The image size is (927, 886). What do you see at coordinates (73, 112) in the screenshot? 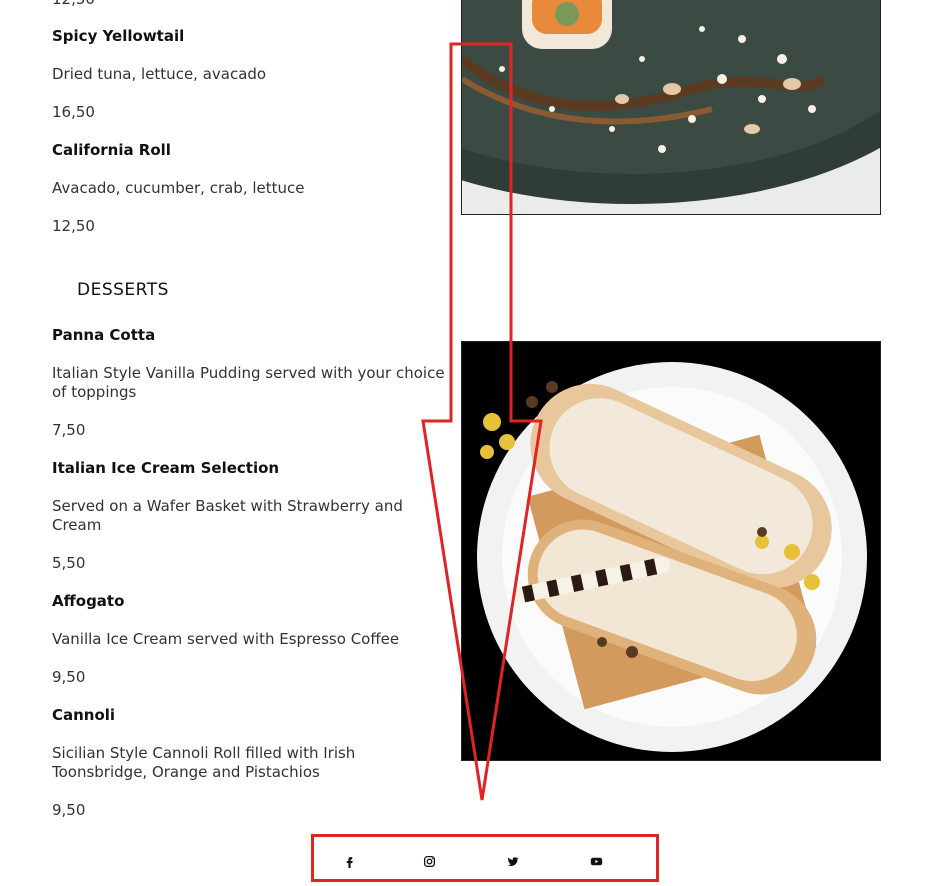
I see `item-price-spicy-yellowtail: 16,50` at bounding box center [73, 112].